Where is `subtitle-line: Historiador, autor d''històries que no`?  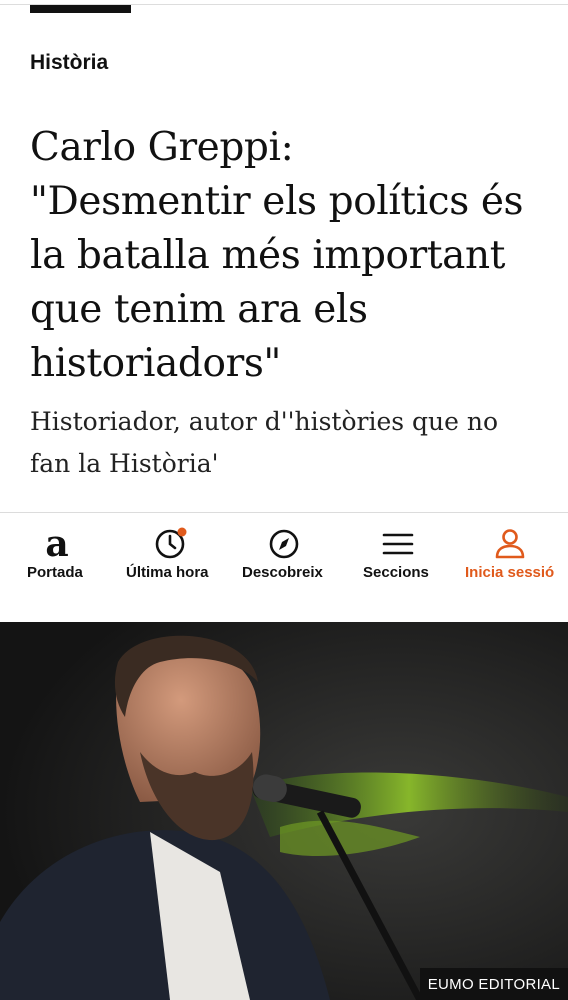
subtitle-line: Historiador, autor d''històries que no is located at coordinates (264, 421).